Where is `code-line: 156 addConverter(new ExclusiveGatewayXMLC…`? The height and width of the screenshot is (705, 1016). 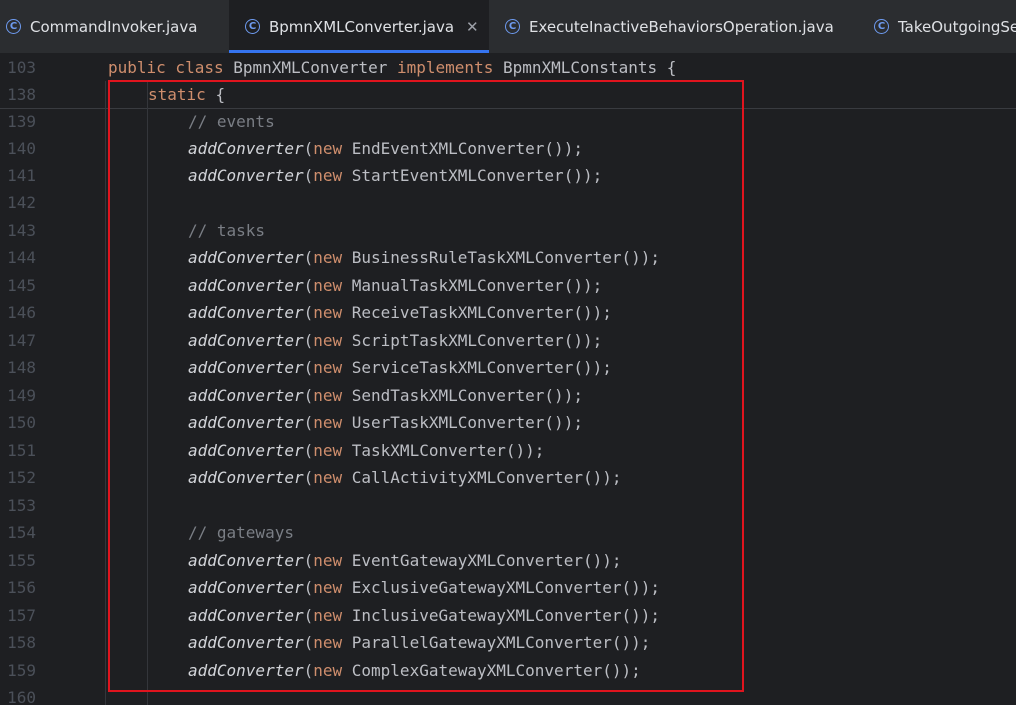
code-line: 156 addConverter(new ExclusiveGatewayXMLC… is located at coordinates (508, 587).